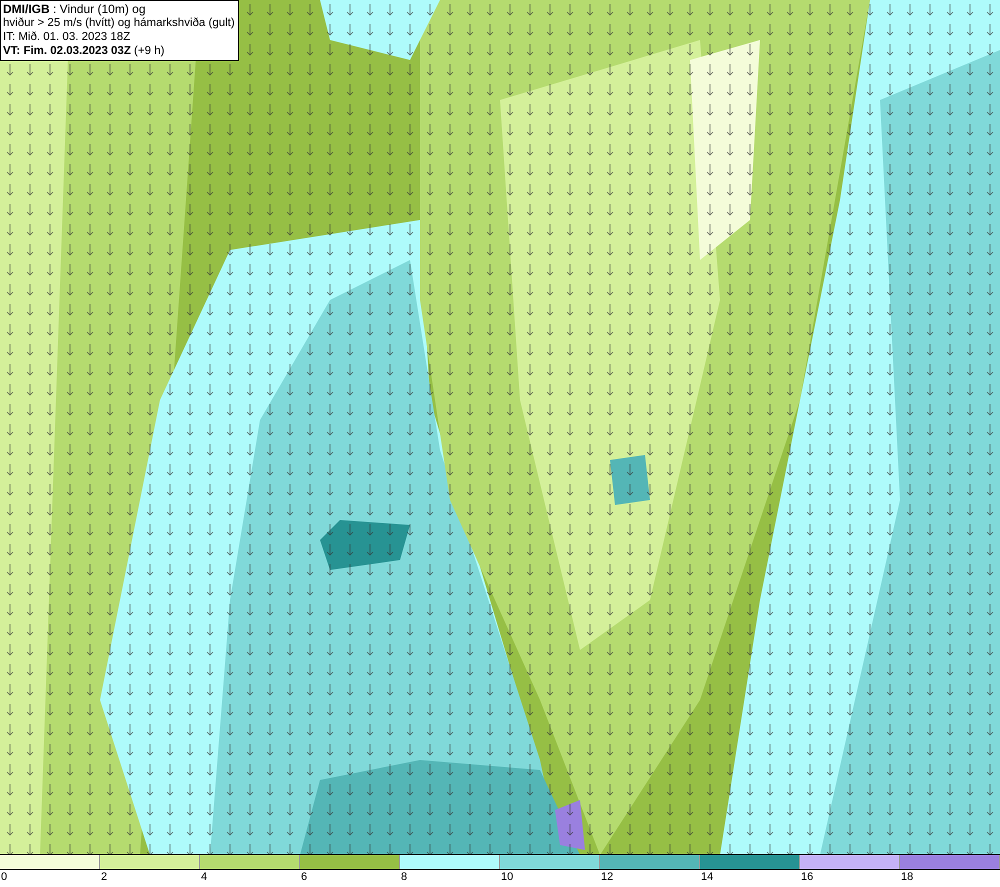 The height and width of the screenshot is (887, 1000). I want to click on legend-label: 14, so click(707, 877).